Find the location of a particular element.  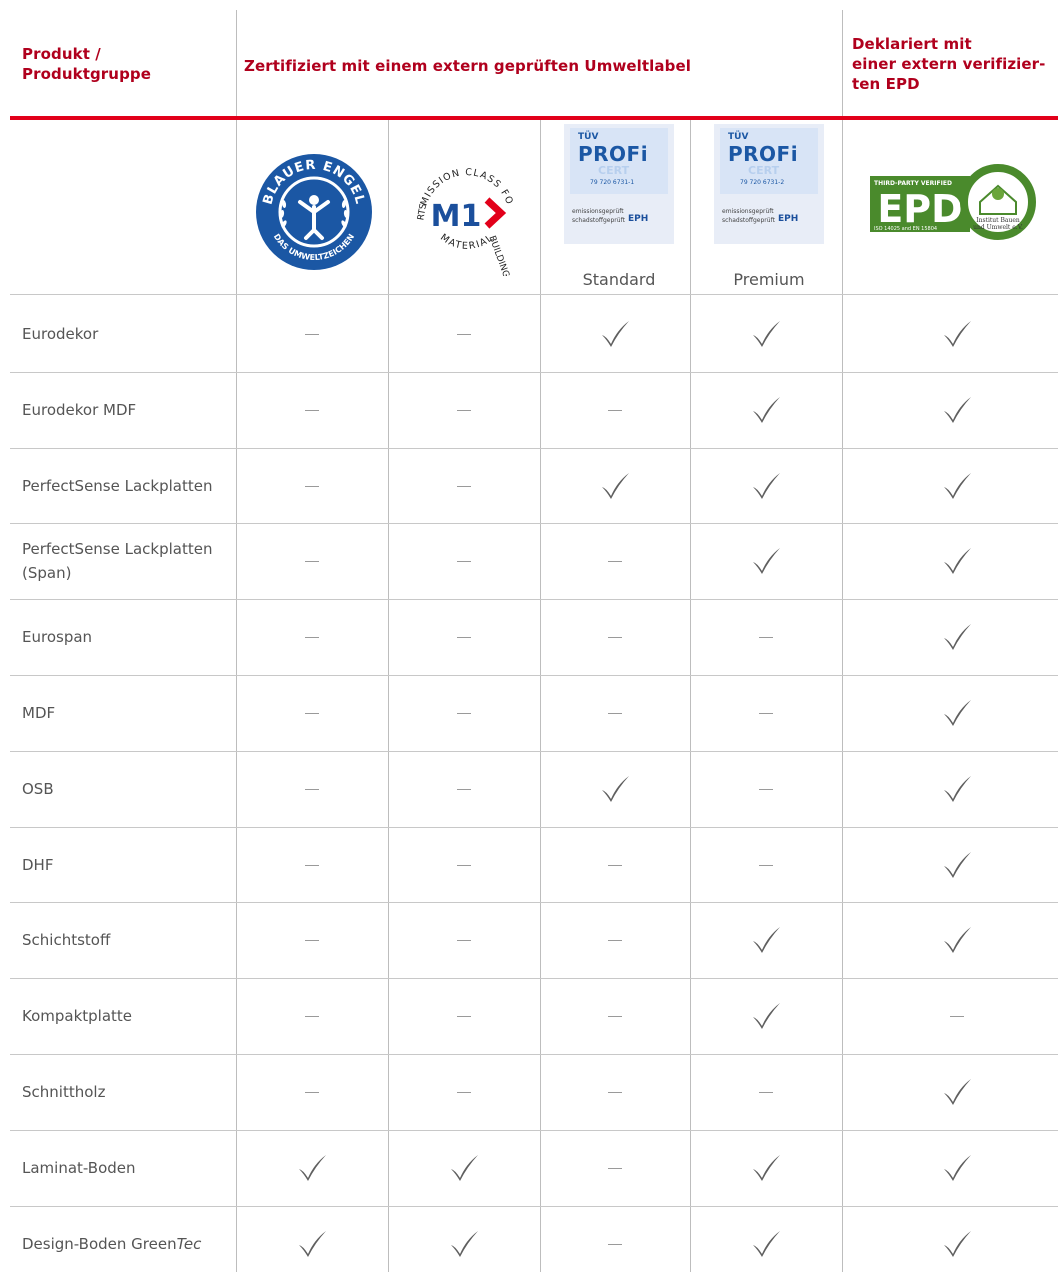

svg-text: BUILDING is located at coordinates (498, 255).